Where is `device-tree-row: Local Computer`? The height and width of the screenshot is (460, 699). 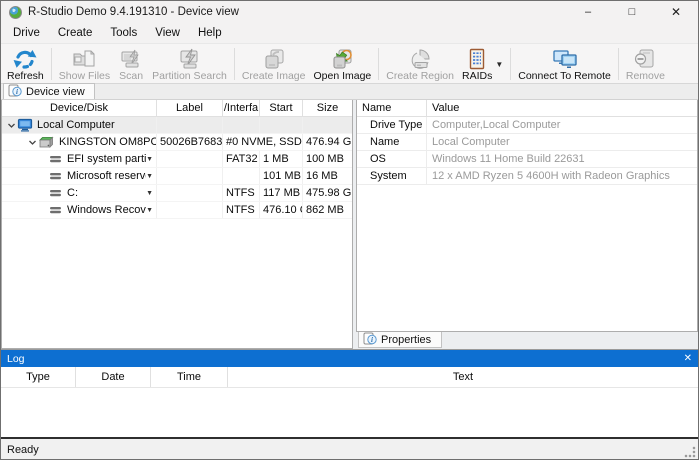 device-tree-row: Local Computer is located at coordinates (177, 125).